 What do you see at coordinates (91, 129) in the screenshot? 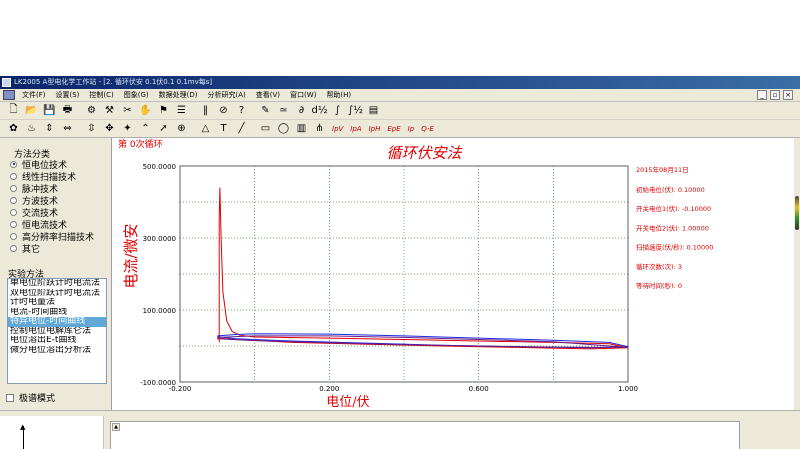
I see `move-vertical-icon: ⇳` at bounding box center [91, 129].